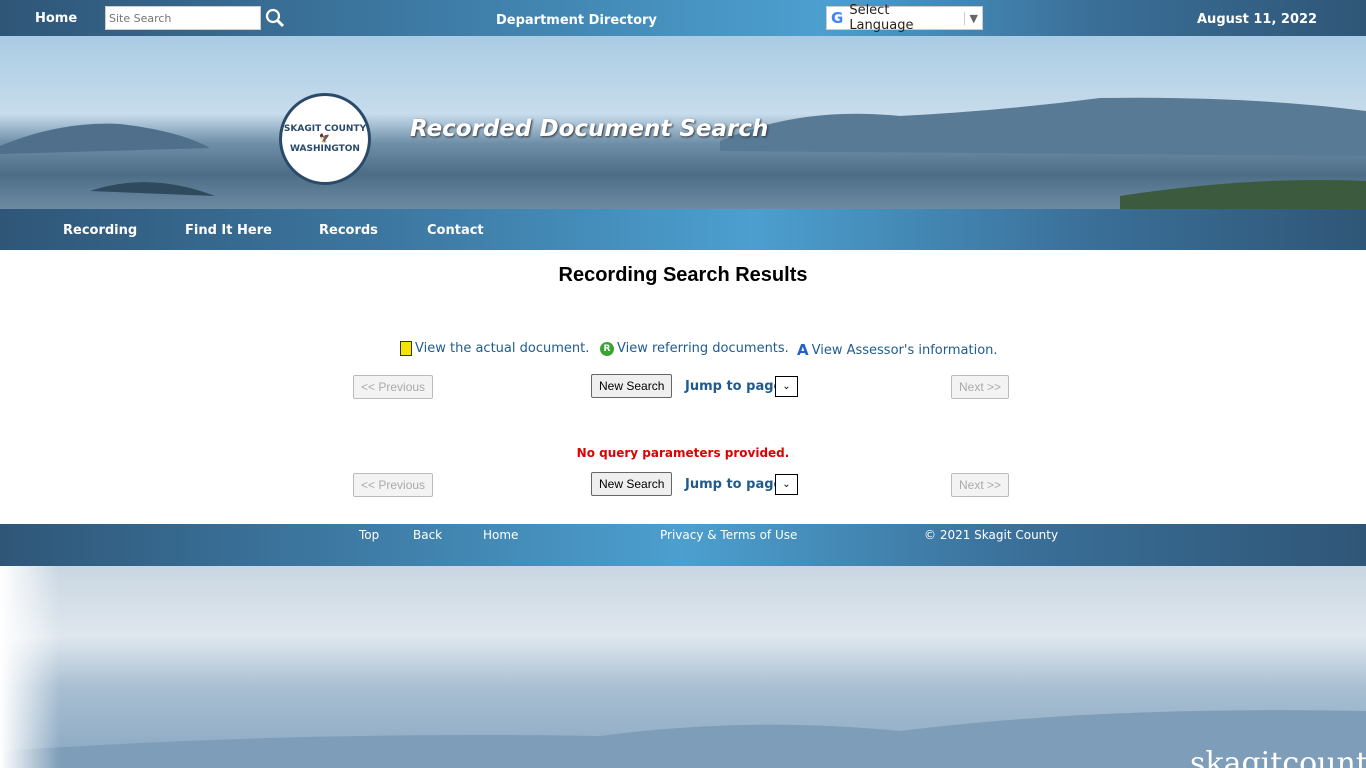 The height and width of the screenshot is (768, 1366). What do you see at coordinates (183, 18) in the screenshot?
I see `site-search-input` at bounding box center [183, 18].